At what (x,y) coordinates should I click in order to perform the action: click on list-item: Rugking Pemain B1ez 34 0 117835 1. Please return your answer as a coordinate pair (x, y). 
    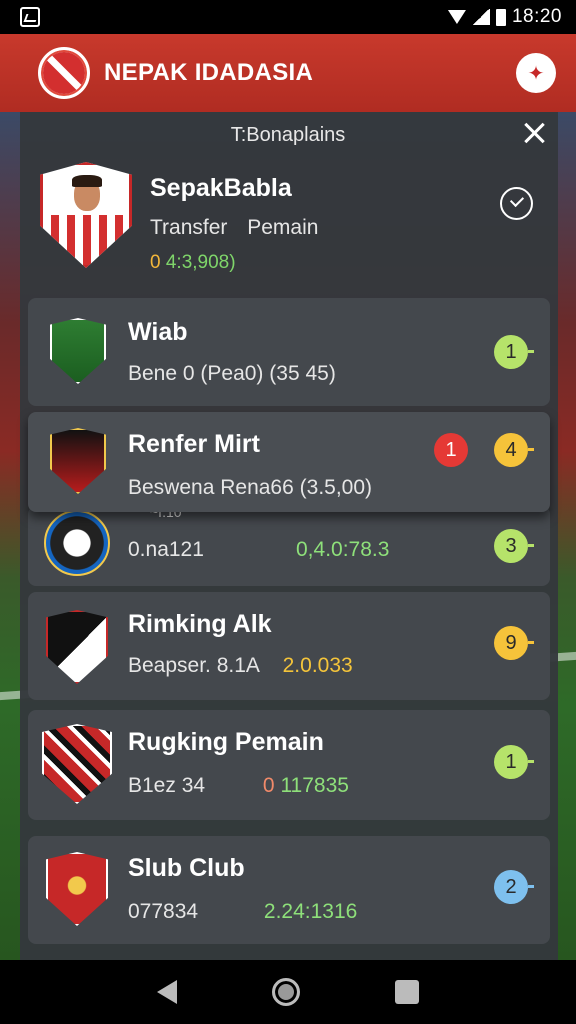
    Looking at the image, I should click on (289, 765).